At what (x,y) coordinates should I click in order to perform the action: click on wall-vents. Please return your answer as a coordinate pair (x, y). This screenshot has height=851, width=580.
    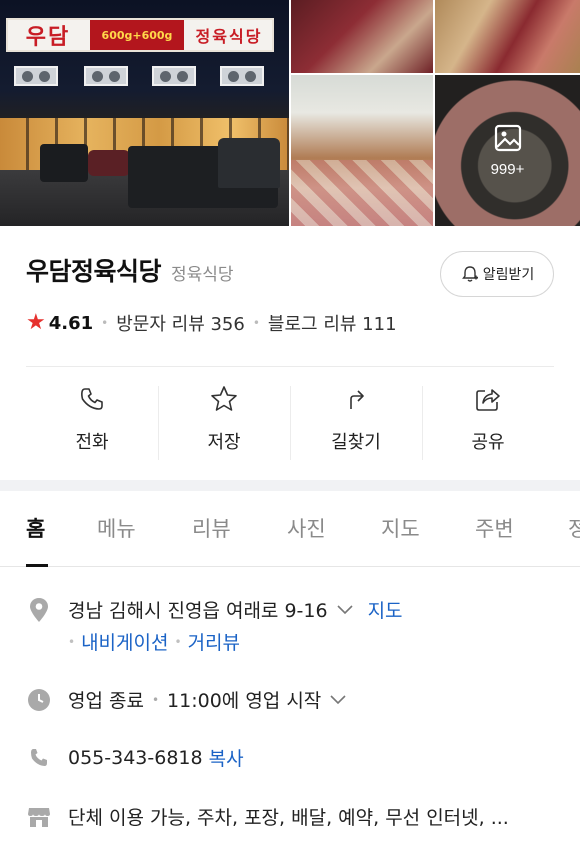
    Looking at the image, I should click on (144, 76).